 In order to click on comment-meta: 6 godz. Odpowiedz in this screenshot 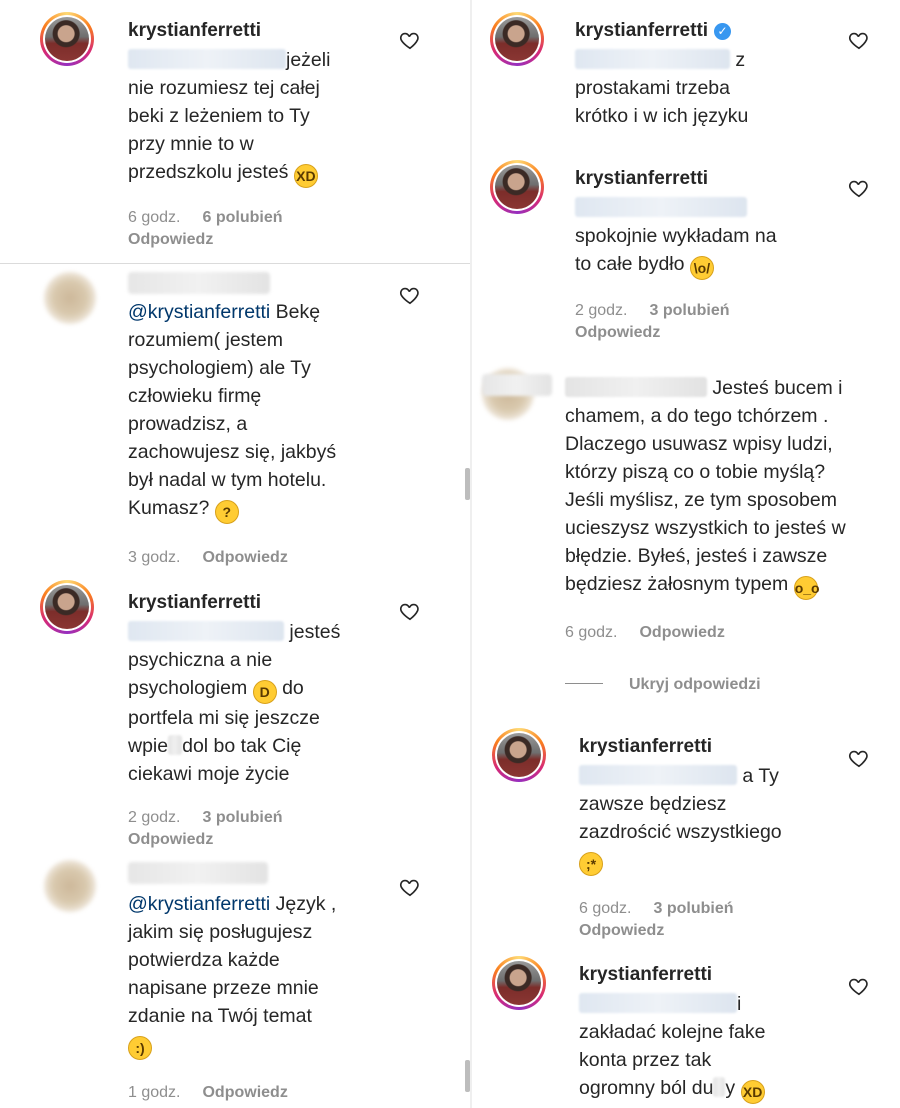, I will do `click(645, 633)`.